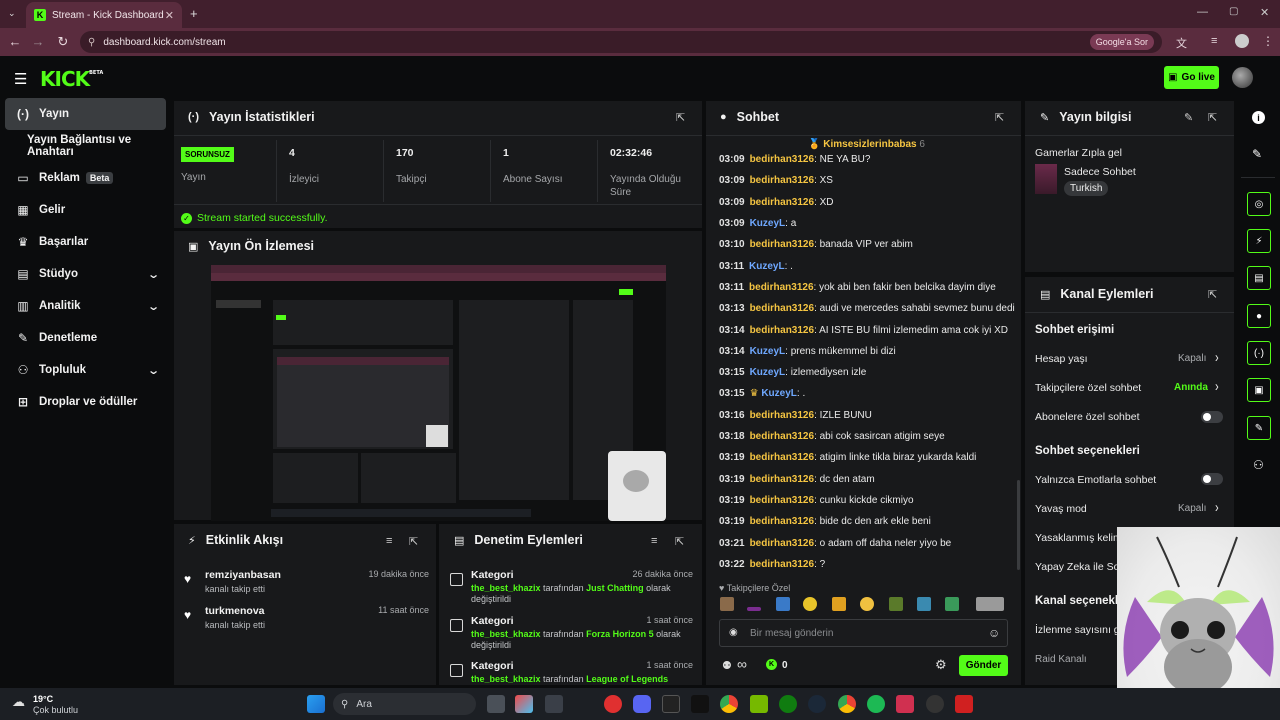 The image size is (1280, 720). Describe the element at coordinates (38, 41) in the screenshot. I see `forward-icon: →` at that location.